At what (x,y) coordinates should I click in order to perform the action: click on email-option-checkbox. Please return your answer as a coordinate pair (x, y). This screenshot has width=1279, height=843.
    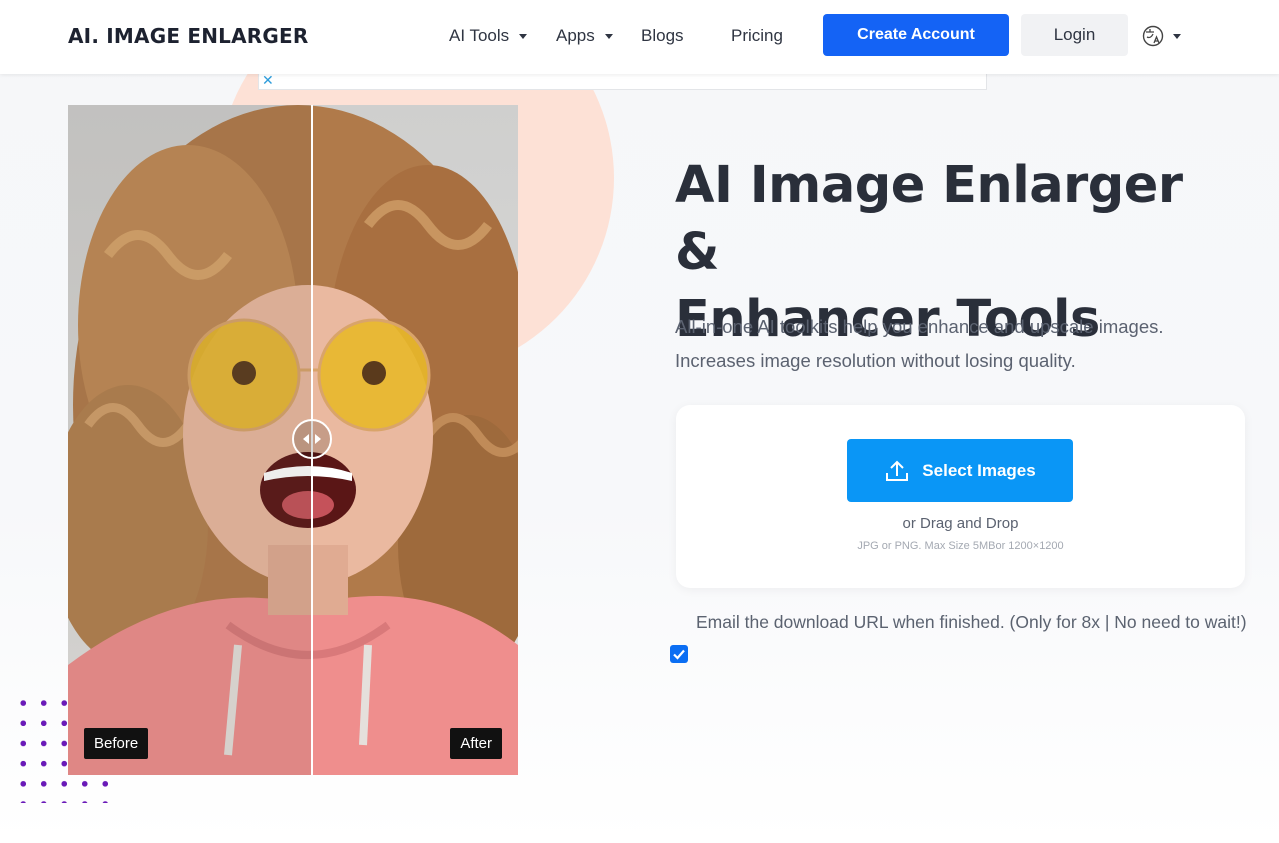
    Looking at the image, I should click on (679, 654).